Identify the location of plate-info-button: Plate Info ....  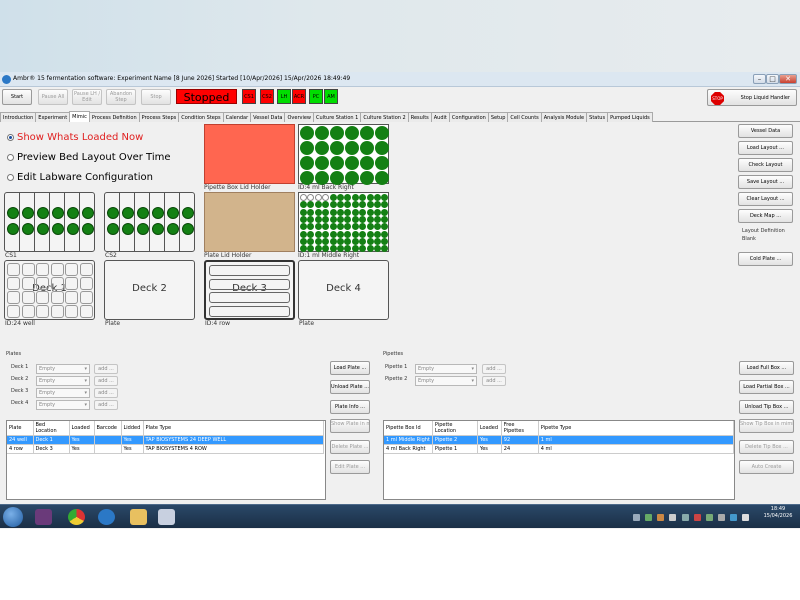
(350, 407).